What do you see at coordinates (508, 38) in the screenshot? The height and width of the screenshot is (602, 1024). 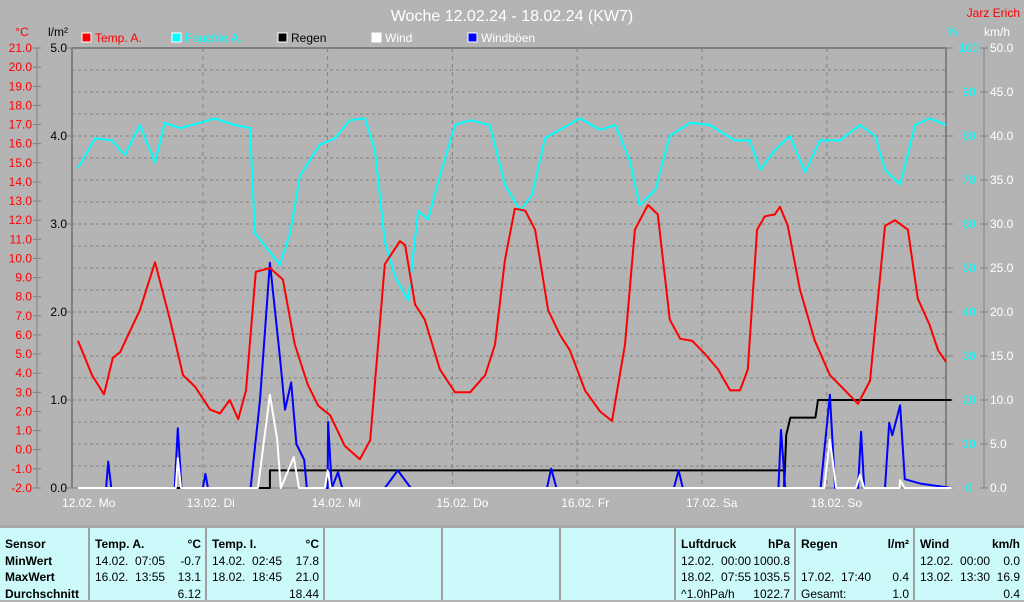 I see `legend-label: Windböen` at bounding box center [508, 38].